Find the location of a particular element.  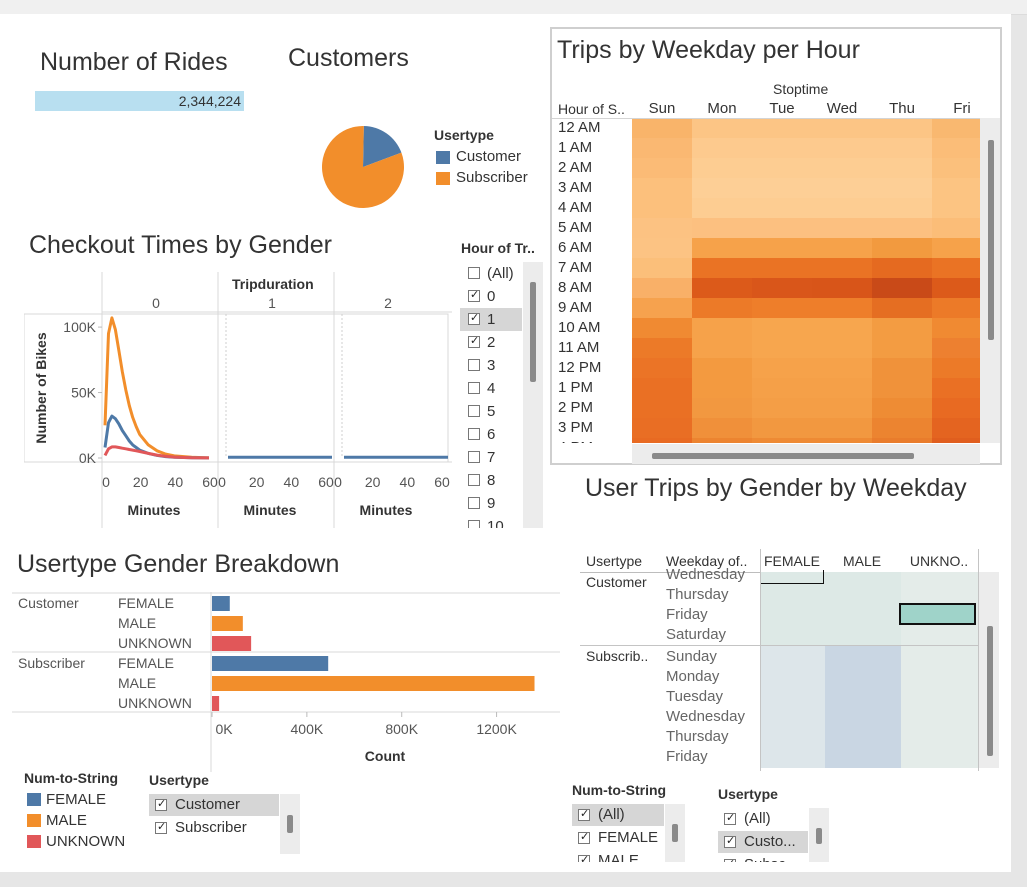

breakdown-bar-customer-male is located at coordinates (227, 623).